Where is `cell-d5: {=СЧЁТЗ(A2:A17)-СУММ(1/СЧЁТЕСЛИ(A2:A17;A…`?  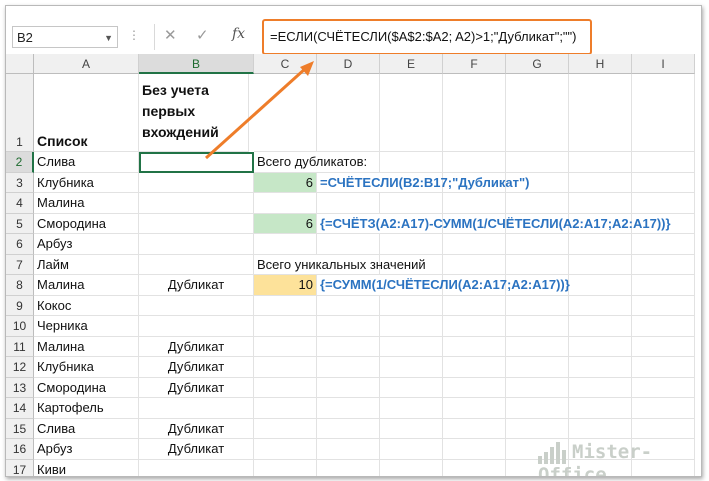
cell-d5: {=СЧЁТЗ(A2:A17)-СУММ(1/СЧЁТЕСЛИ(A2:A17;A… is located at coordinates (494, 224).